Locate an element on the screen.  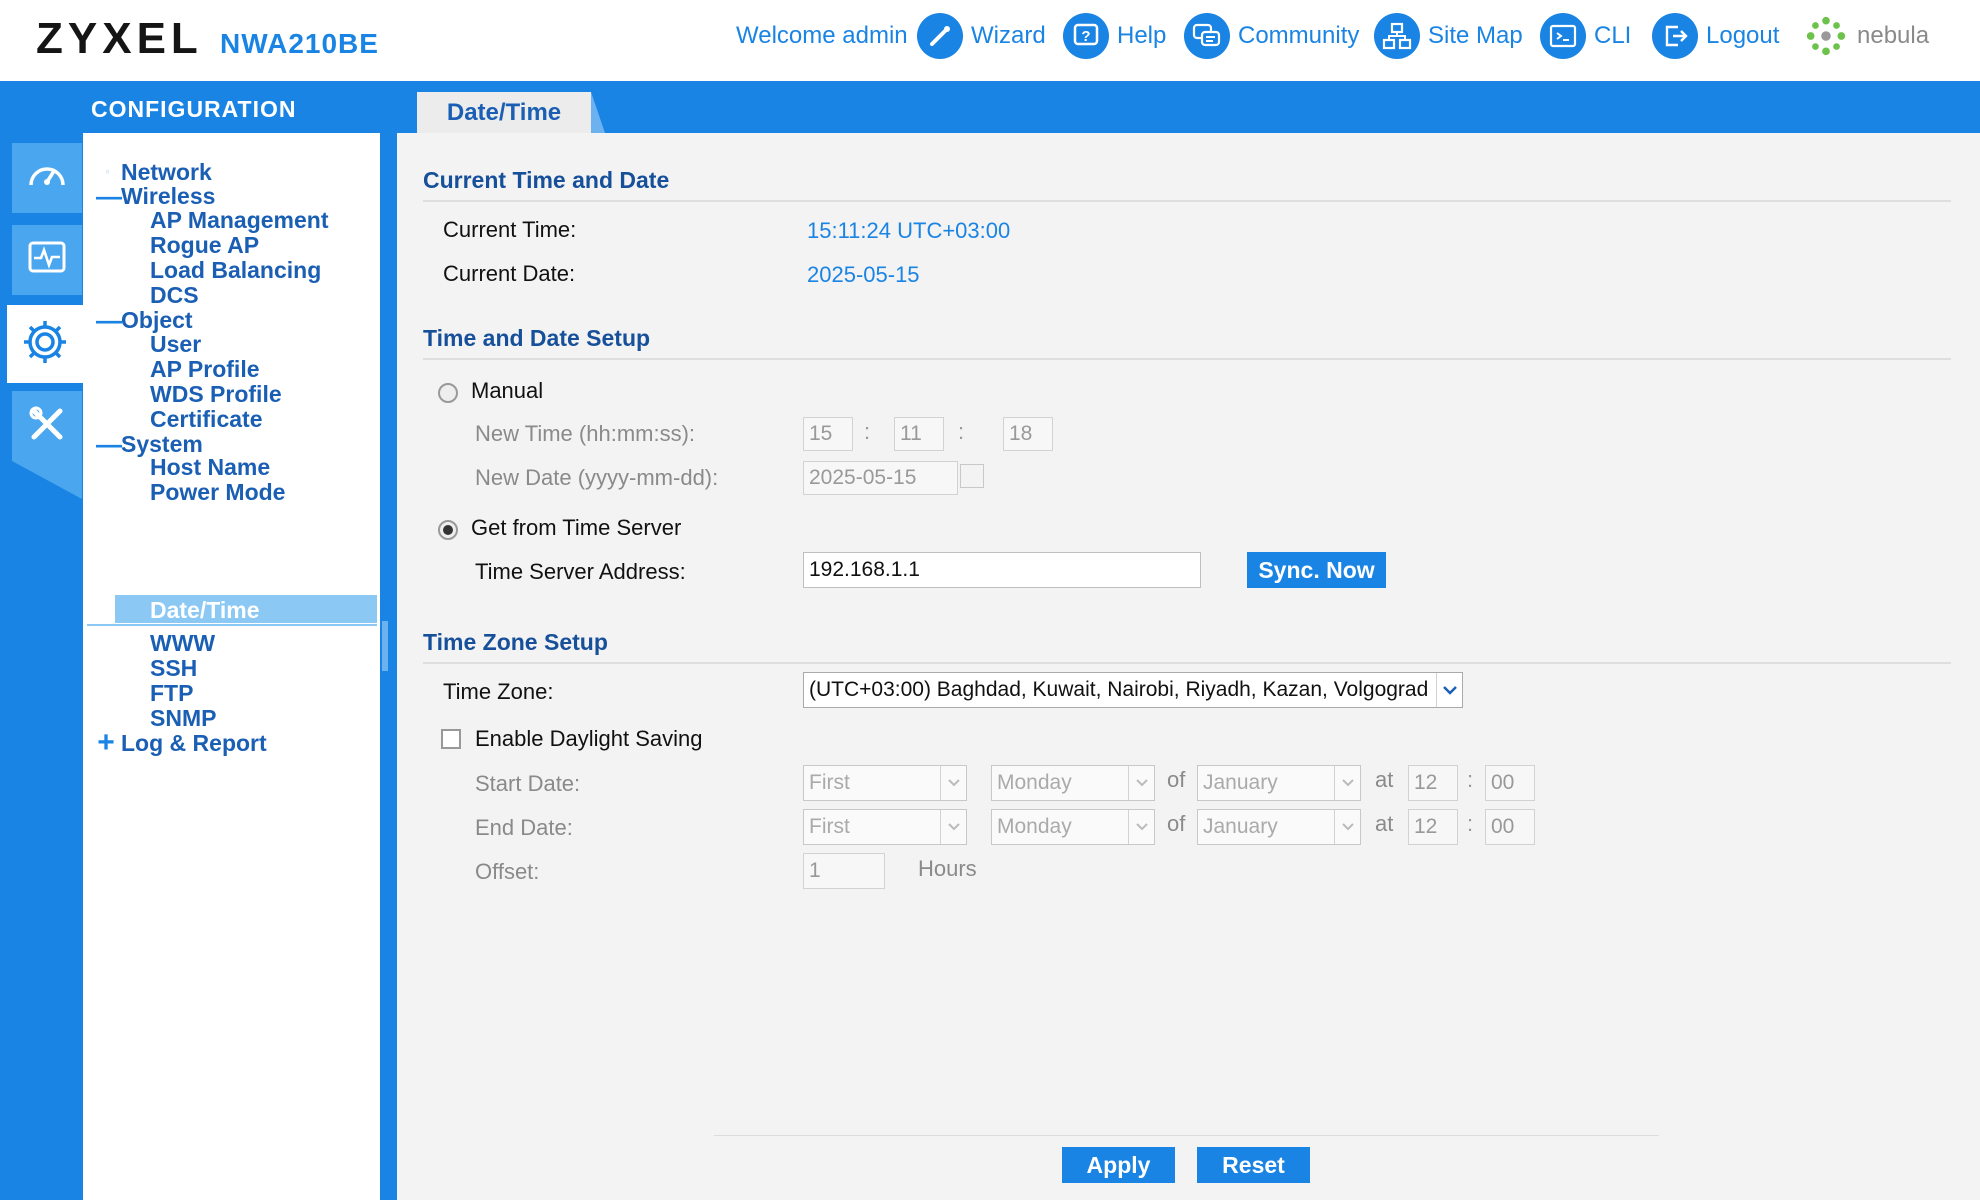
nav-load-balancing: Load Balancing is located at coordinates (235, 270).